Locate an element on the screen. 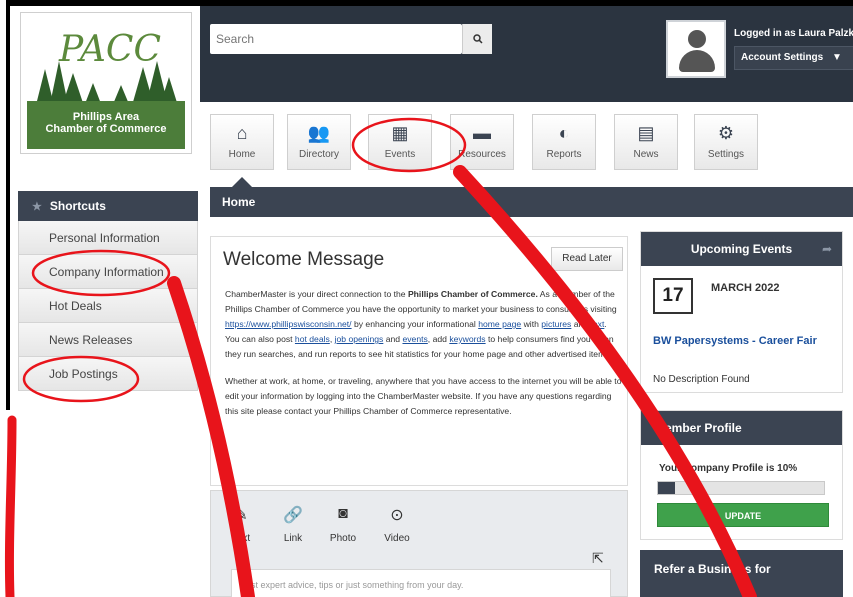 This screenshot has width=853, height=597. active-tab-caret is located at coordinates (242, 182).